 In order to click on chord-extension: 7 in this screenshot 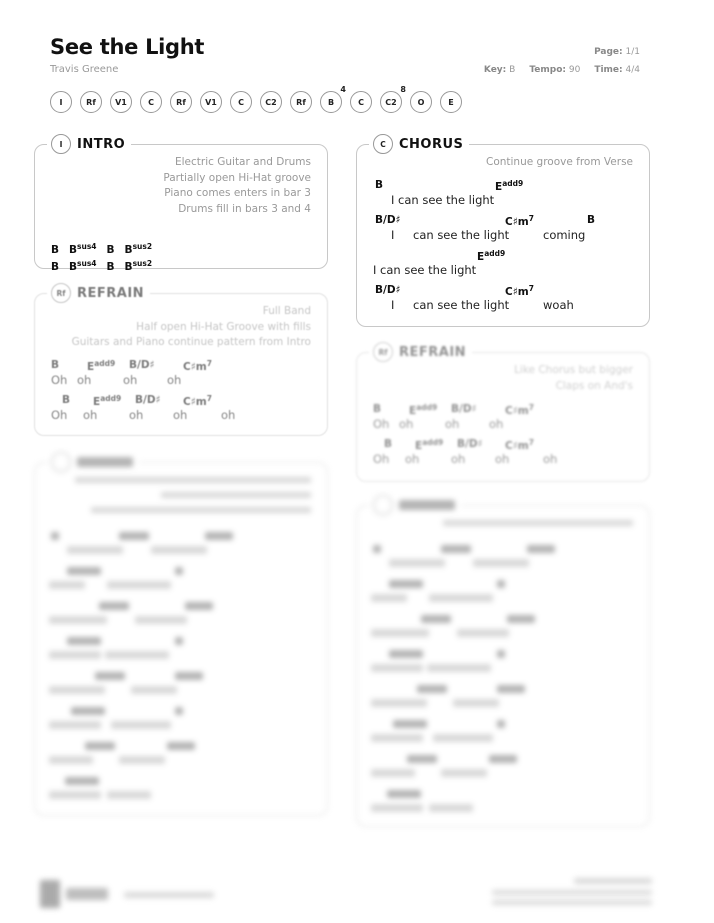, I will do `click(531, 442)`.